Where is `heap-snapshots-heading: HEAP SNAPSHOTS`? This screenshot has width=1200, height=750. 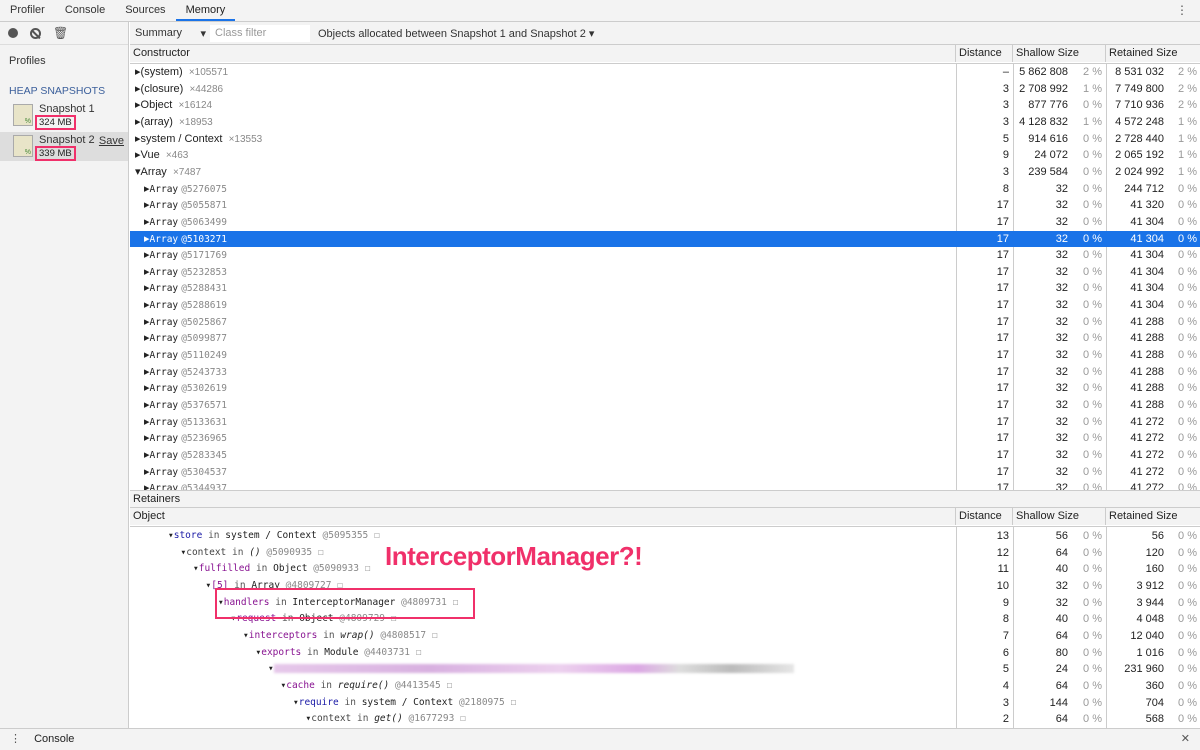
heap-snapshots-heading: HEAP SNAPSHOTS is located at coordinates (57, 91).